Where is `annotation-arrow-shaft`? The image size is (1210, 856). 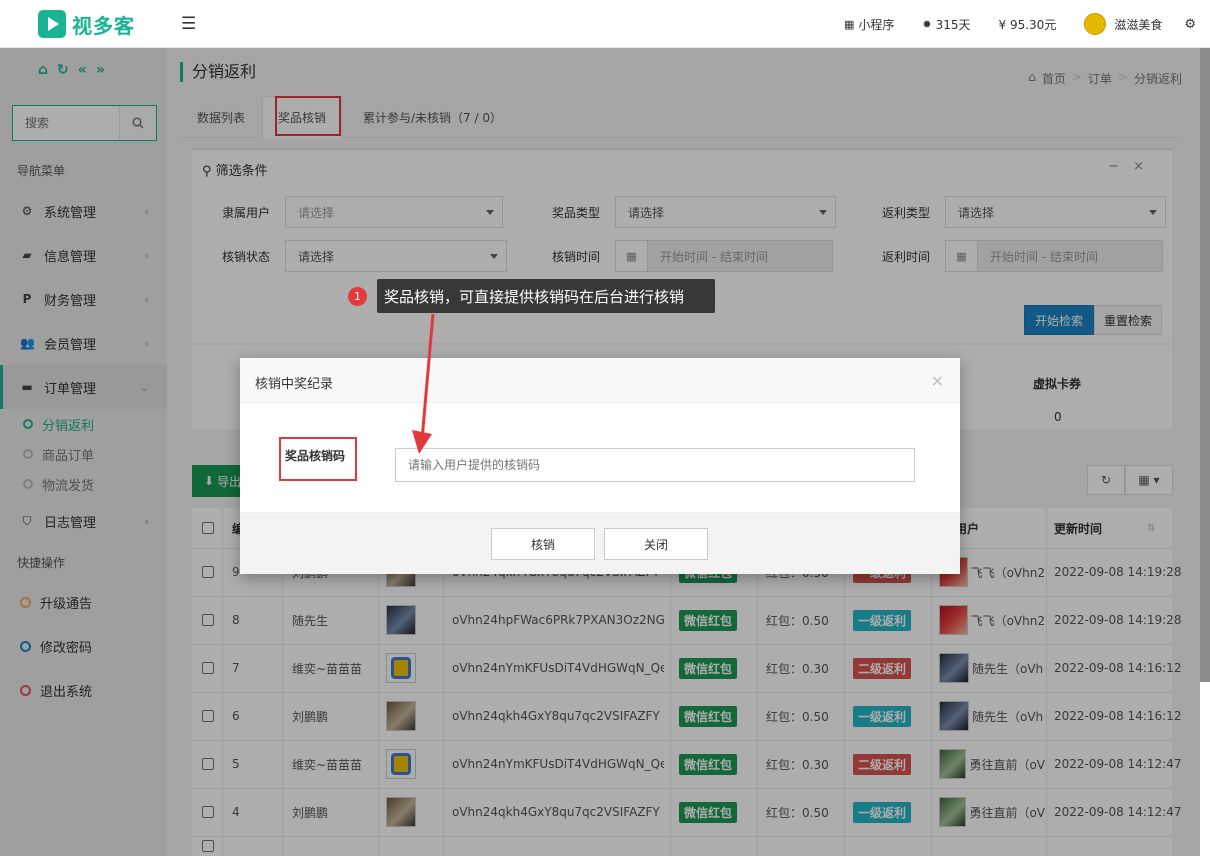 annotation-arrow-shaft is located at coordinates (427, 377).